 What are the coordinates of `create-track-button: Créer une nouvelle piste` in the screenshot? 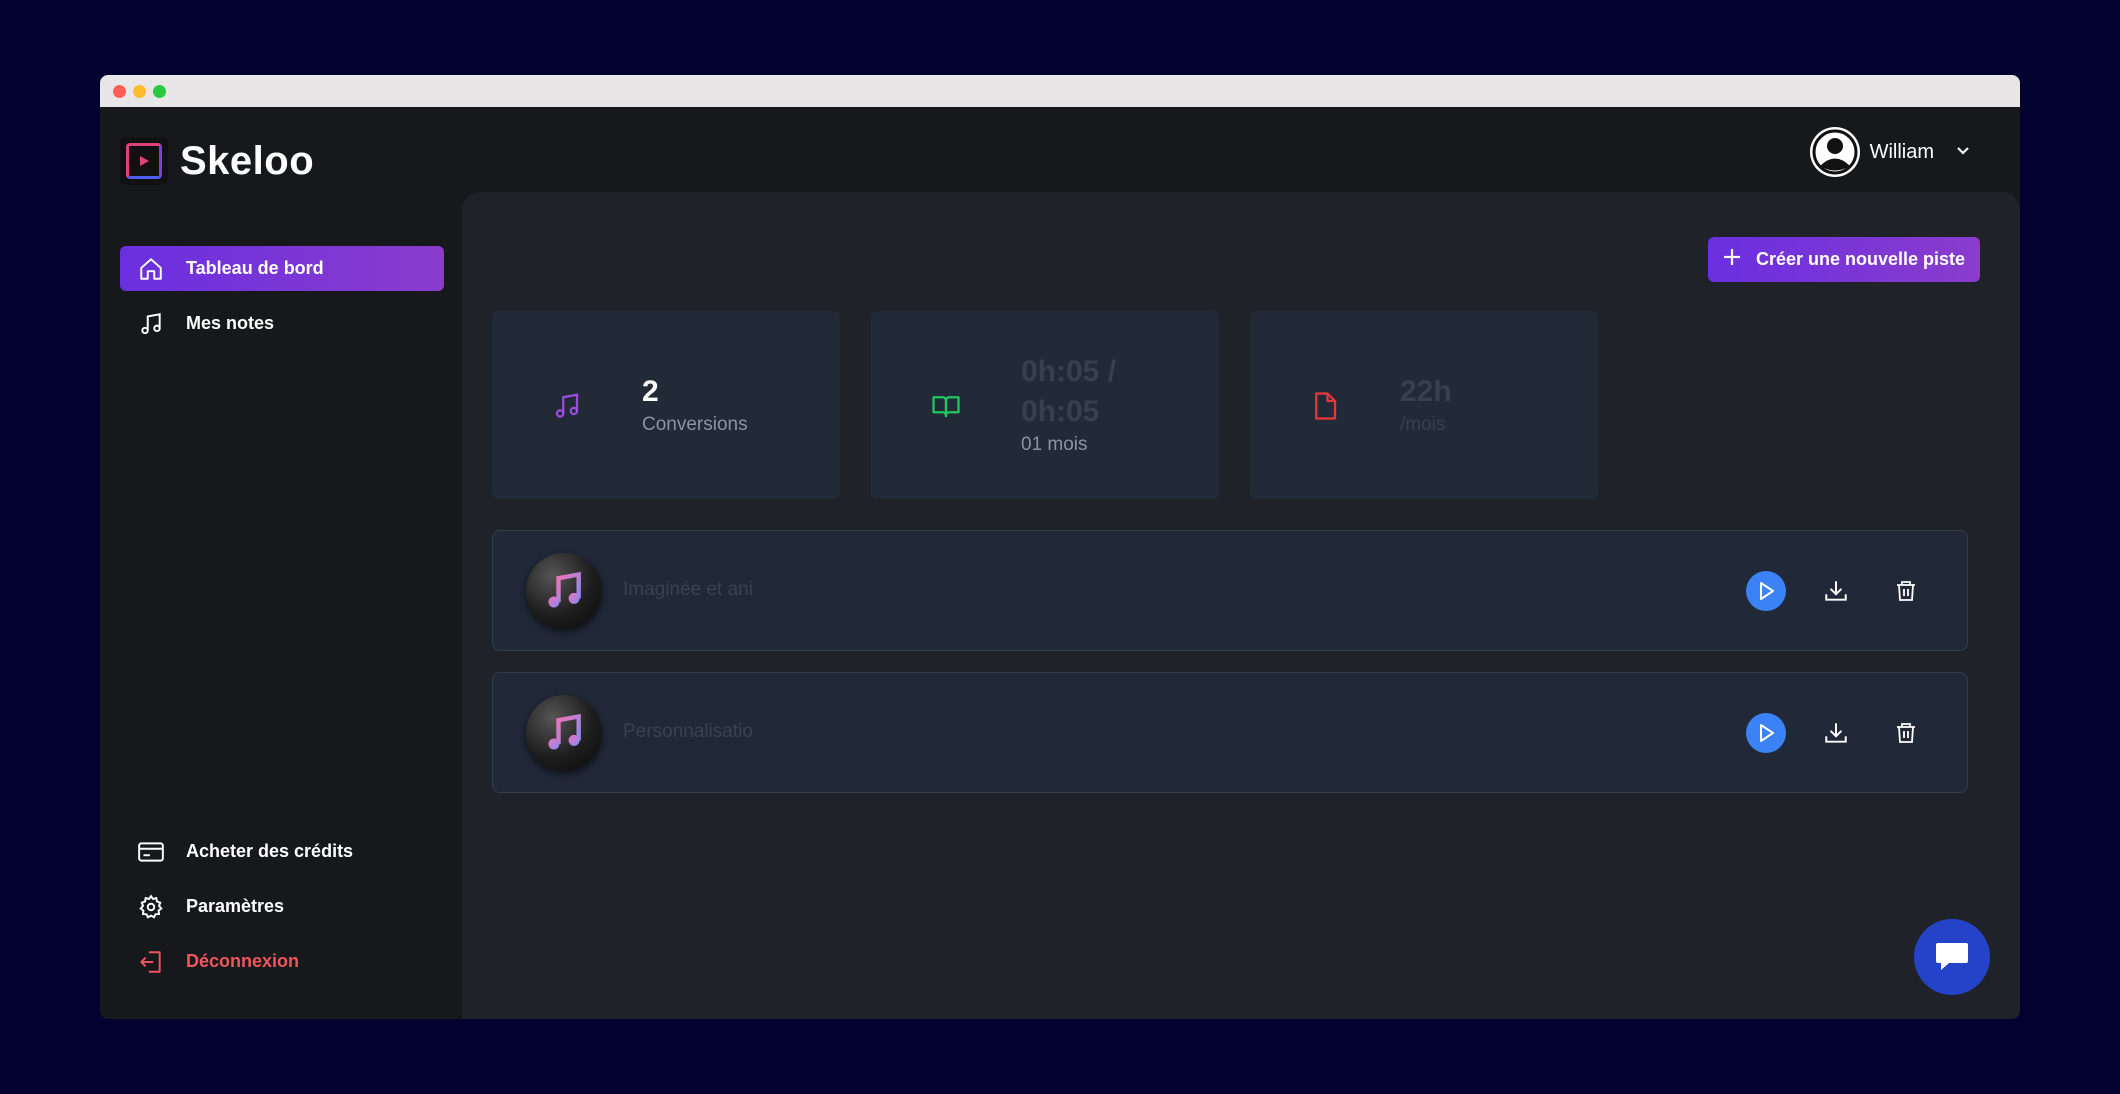 It's located at (1844, 259).